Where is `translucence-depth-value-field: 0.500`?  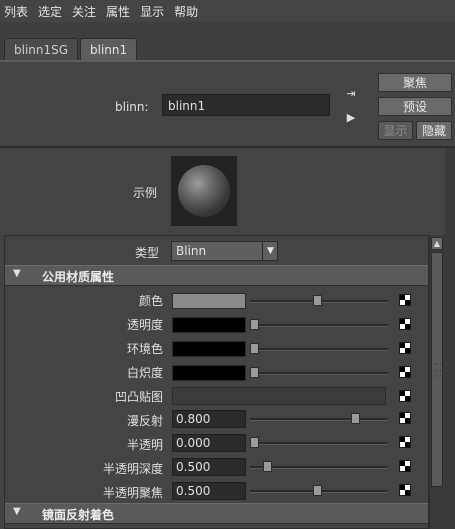 translucence-depth-value-field: 0.500 is located at coordinates (209, 467).